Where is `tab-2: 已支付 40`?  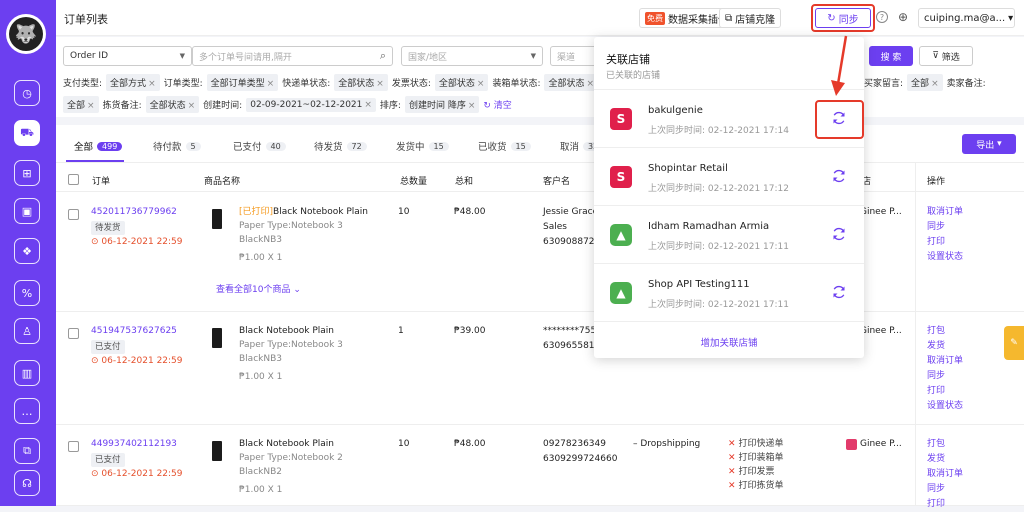 tab-2: 已支付 40 is located at coordinates (259, 146).